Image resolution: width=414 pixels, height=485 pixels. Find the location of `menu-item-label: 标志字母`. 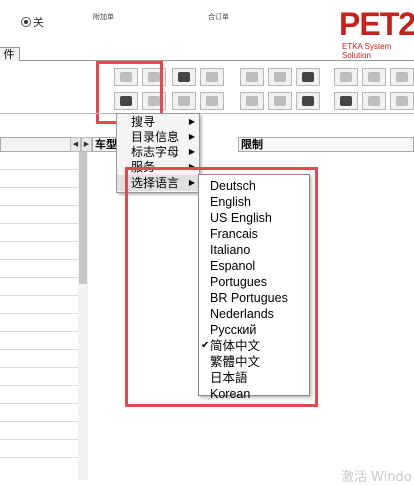

menu-item-label: 标志字母 is located at coordinates (155, 152).